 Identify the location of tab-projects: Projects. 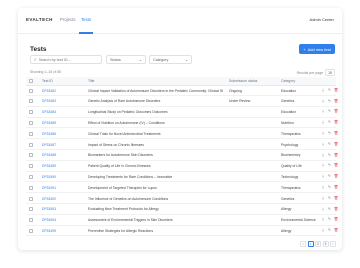
(68, 19).